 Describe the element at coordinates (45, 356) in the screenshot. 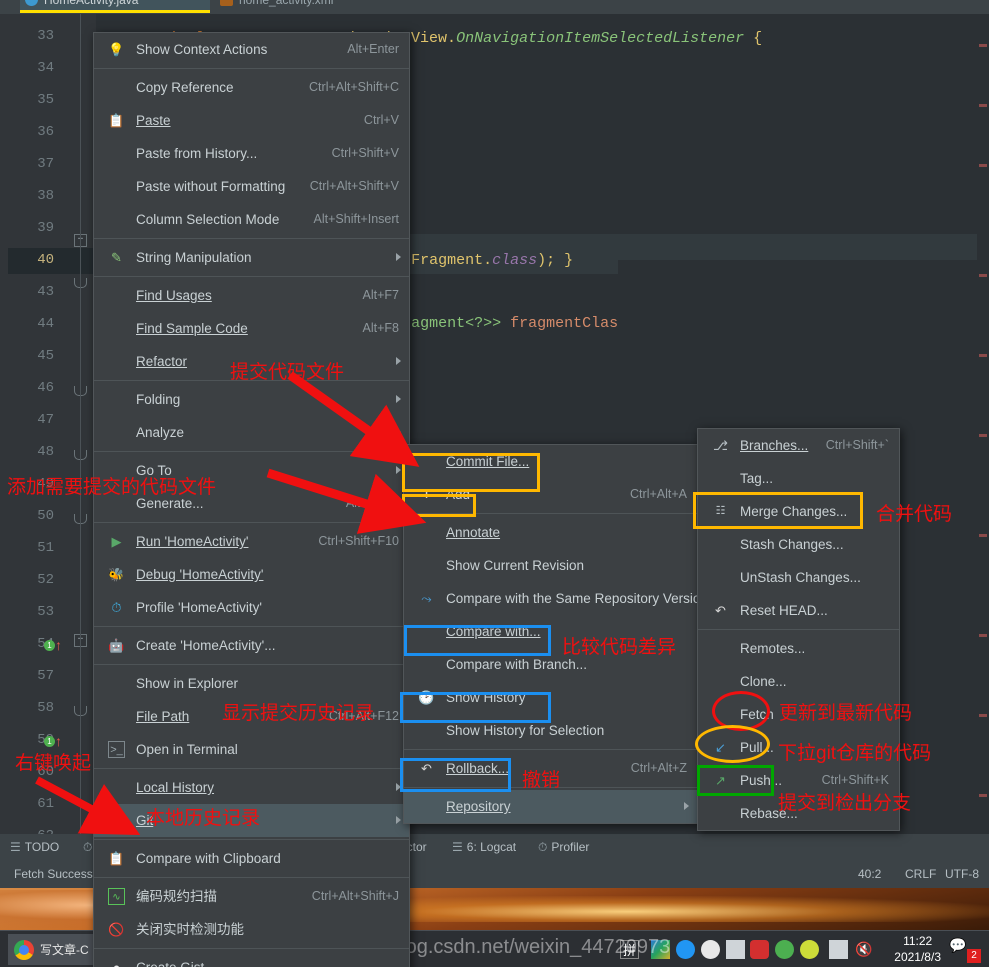

I see `gutter-line-number: 45` at that location.